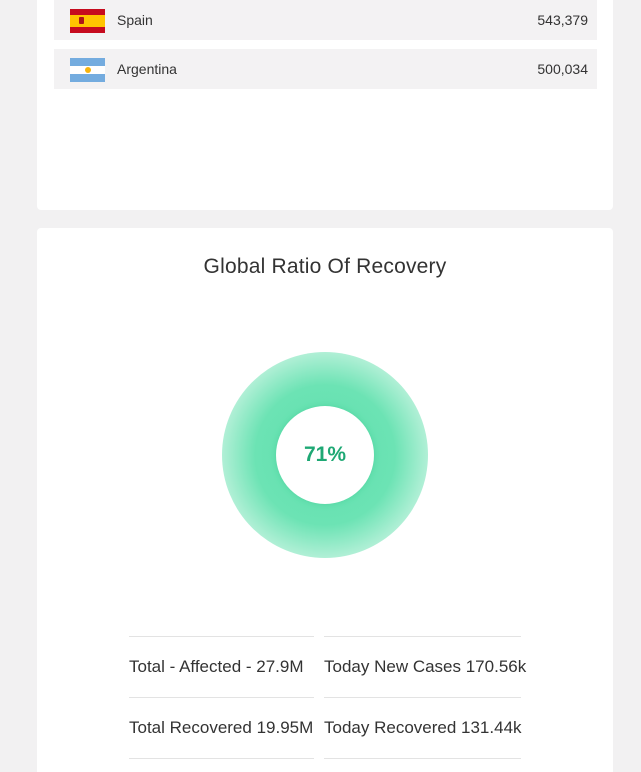 The width and height of the screenshot is (641, 772). What do you see at coordinates (221, 727) in the screenshot?
I see `stat-total-recovered: Total Recovered 19.95M` at bounding box center [221, 727].